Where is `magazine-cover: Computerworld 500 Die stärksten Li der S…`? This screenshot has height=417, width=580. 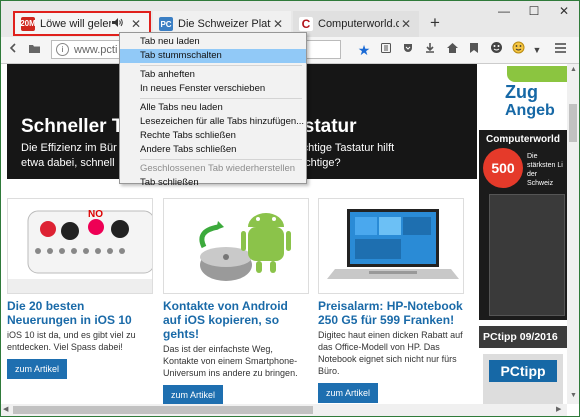
magazine-cover: Computerworld 500 Die stärksten Li der S… is located at coordinates (523, 225).